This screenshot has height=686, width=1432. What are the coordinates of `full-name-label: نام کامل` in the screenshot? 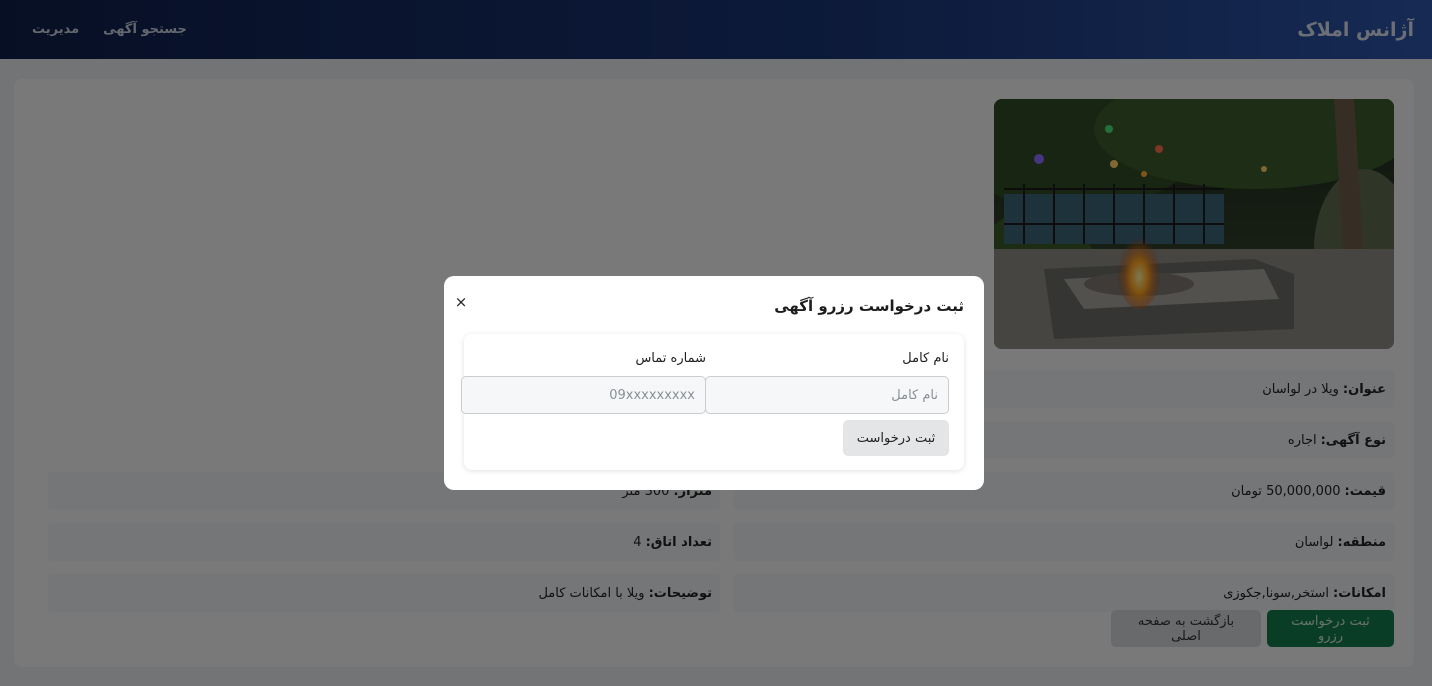 It's located at (925, 358).